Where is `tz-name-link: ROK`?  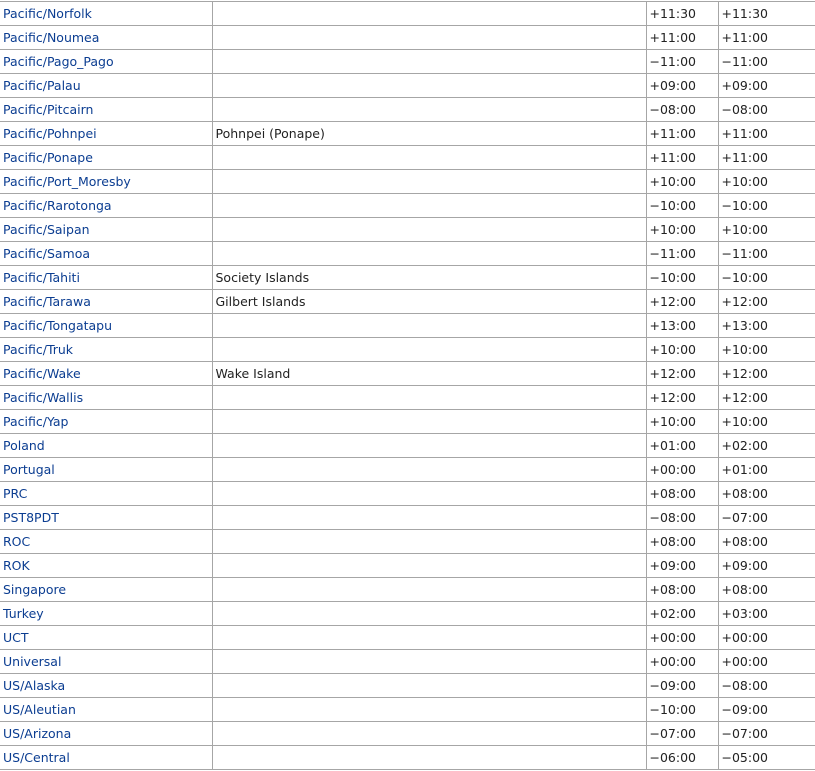
tz-name-link: ROK is located at coordinates (16, 565).